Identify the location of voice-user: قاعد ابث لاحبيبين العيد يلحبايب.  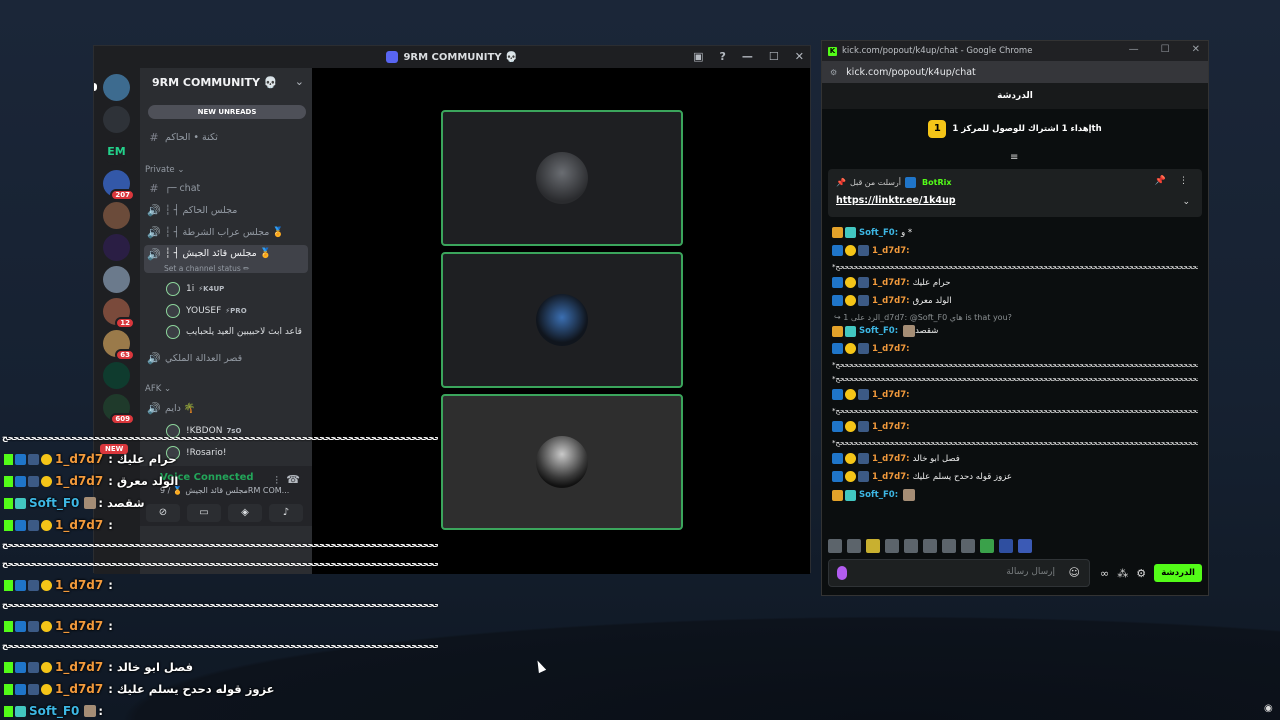
(234, 332).